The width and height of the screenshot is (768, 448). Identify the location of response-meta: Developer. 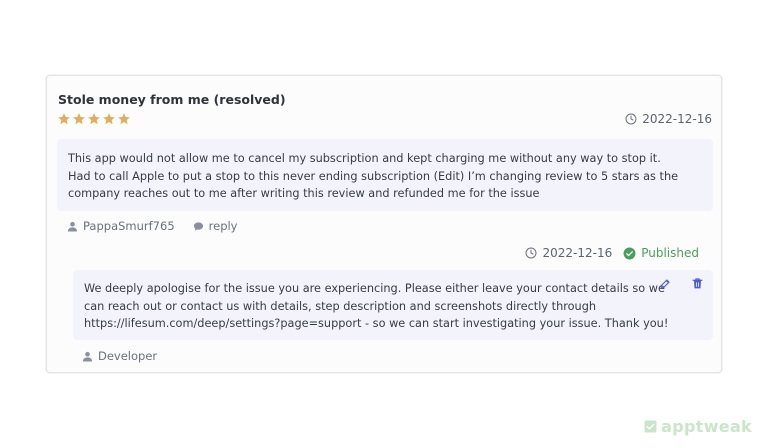
(119, 356).